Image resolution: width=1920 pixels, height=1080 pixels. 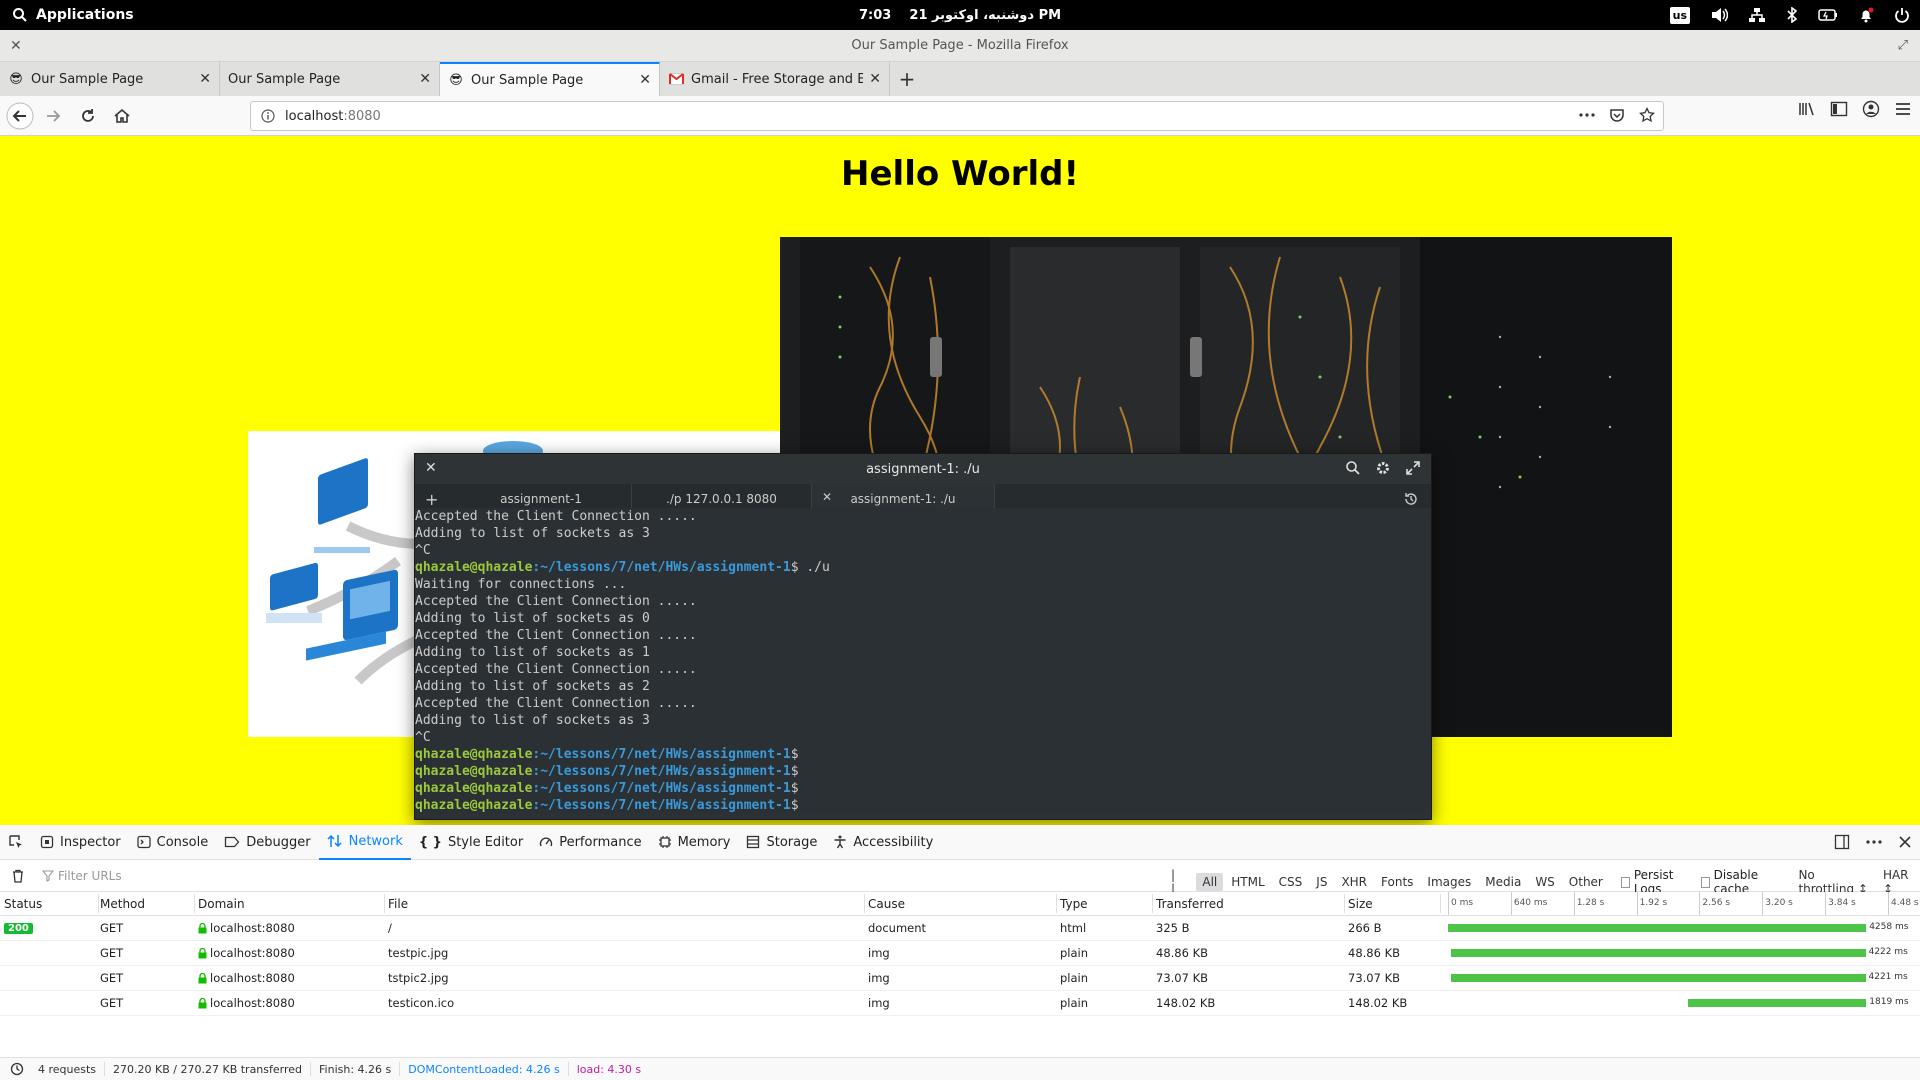 What do you see at coordinates (16, 46) in the screenshot?
I see `window-close-icon: ✕` at bounding box center [16, 46].